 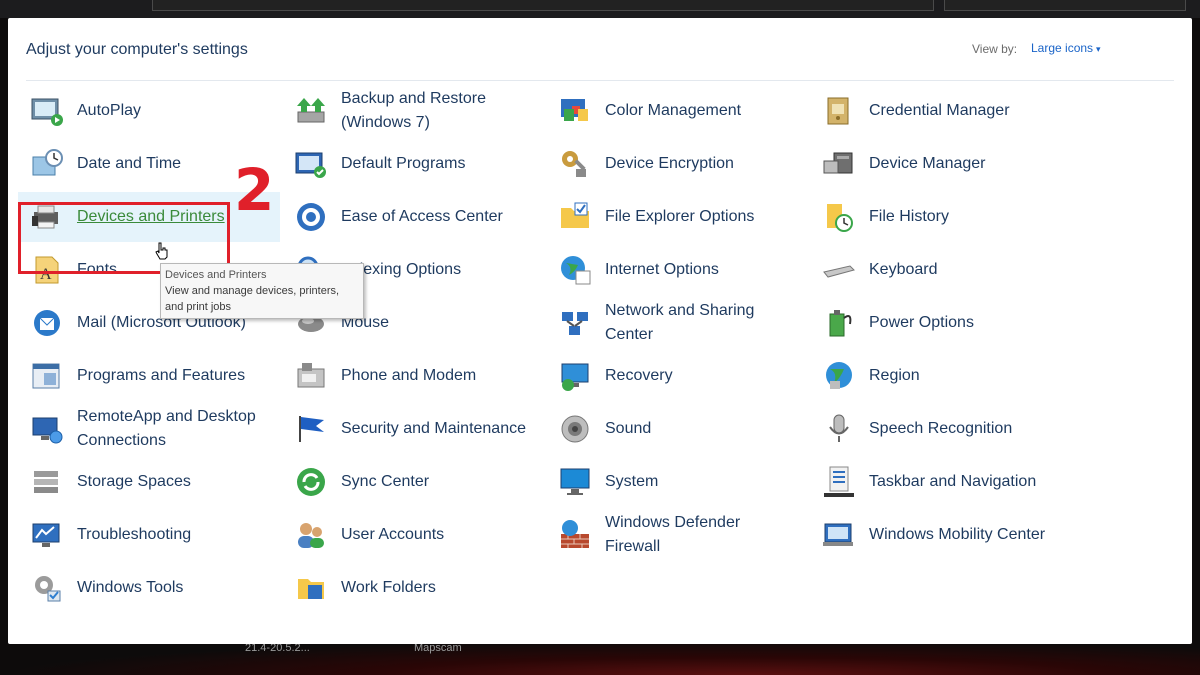 I want to click on cp-item-label: Region, so click(x=894, y=376).